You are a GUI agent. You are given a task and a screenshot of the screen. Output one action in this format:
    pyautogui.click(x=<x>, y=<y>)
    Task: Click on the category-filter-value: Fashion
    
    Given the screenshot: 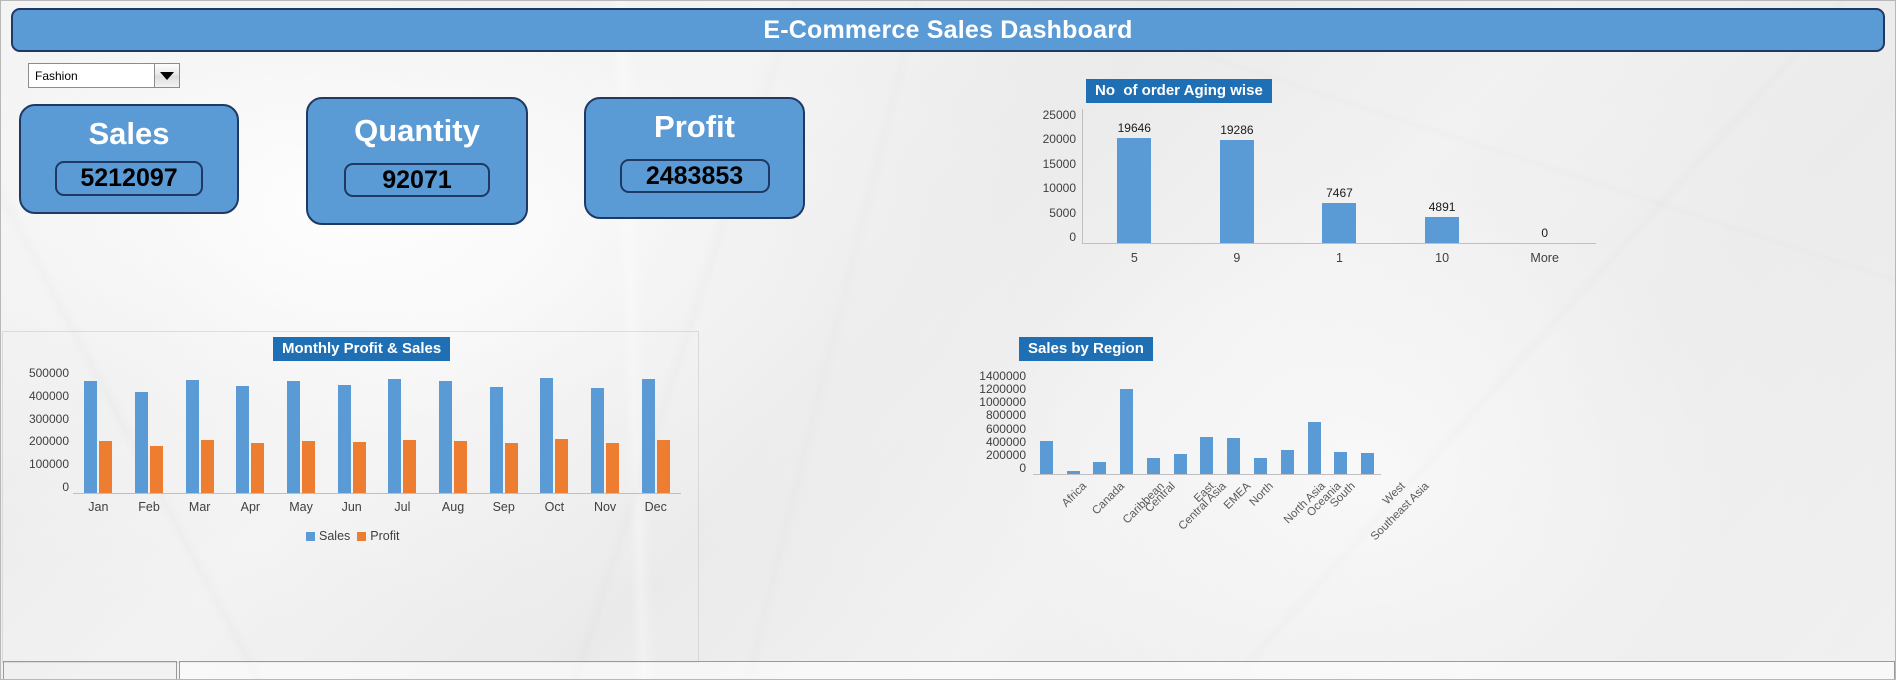 What is the action you would take?
    pyautogui.click(x=56, y=75)
    